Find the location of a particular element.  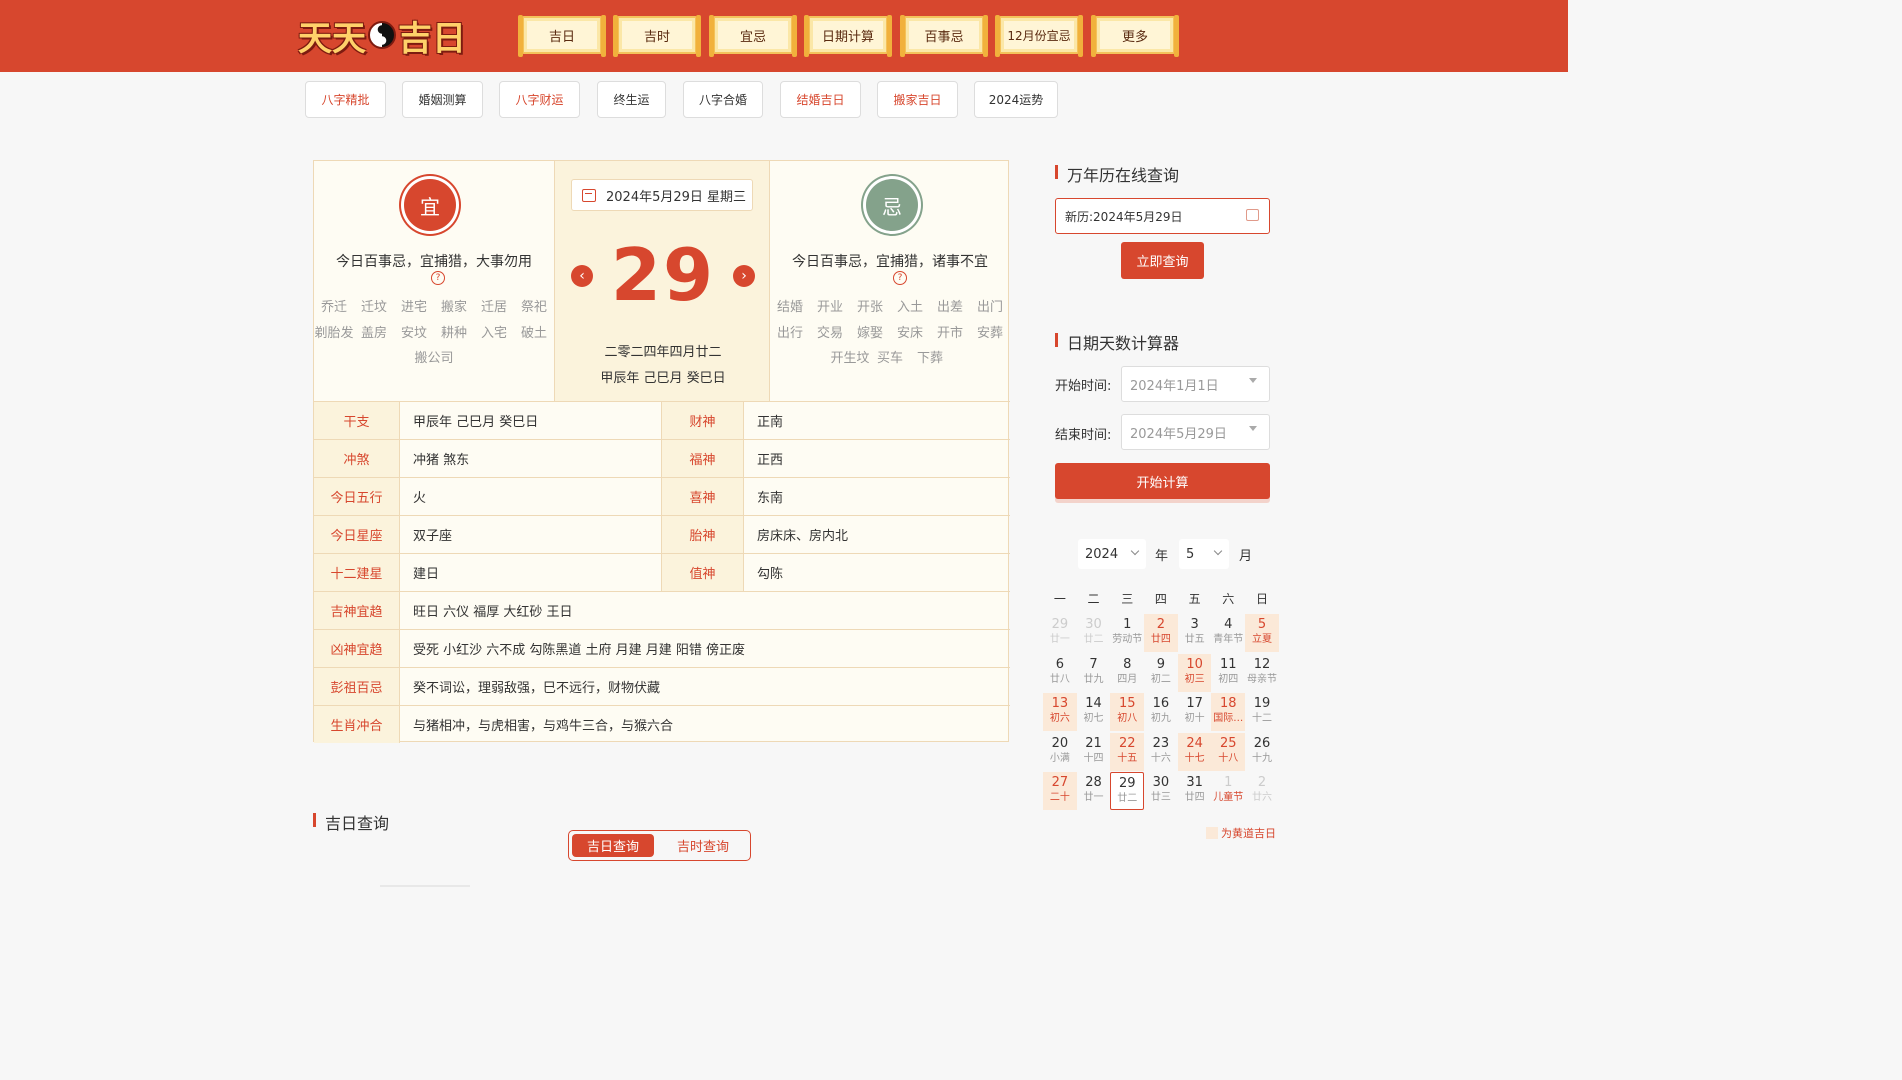

info-label: 胎神 is located at coordinates (703, 534).